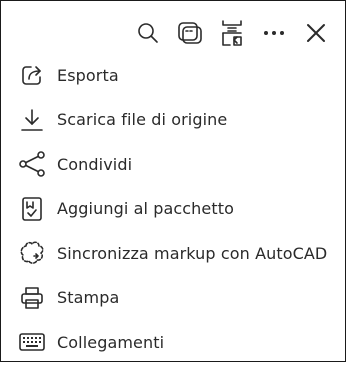 This screenshot has width=346, height=365. I want to click on menu-item-download-source: Scarica file di origine, so click(173, 120).